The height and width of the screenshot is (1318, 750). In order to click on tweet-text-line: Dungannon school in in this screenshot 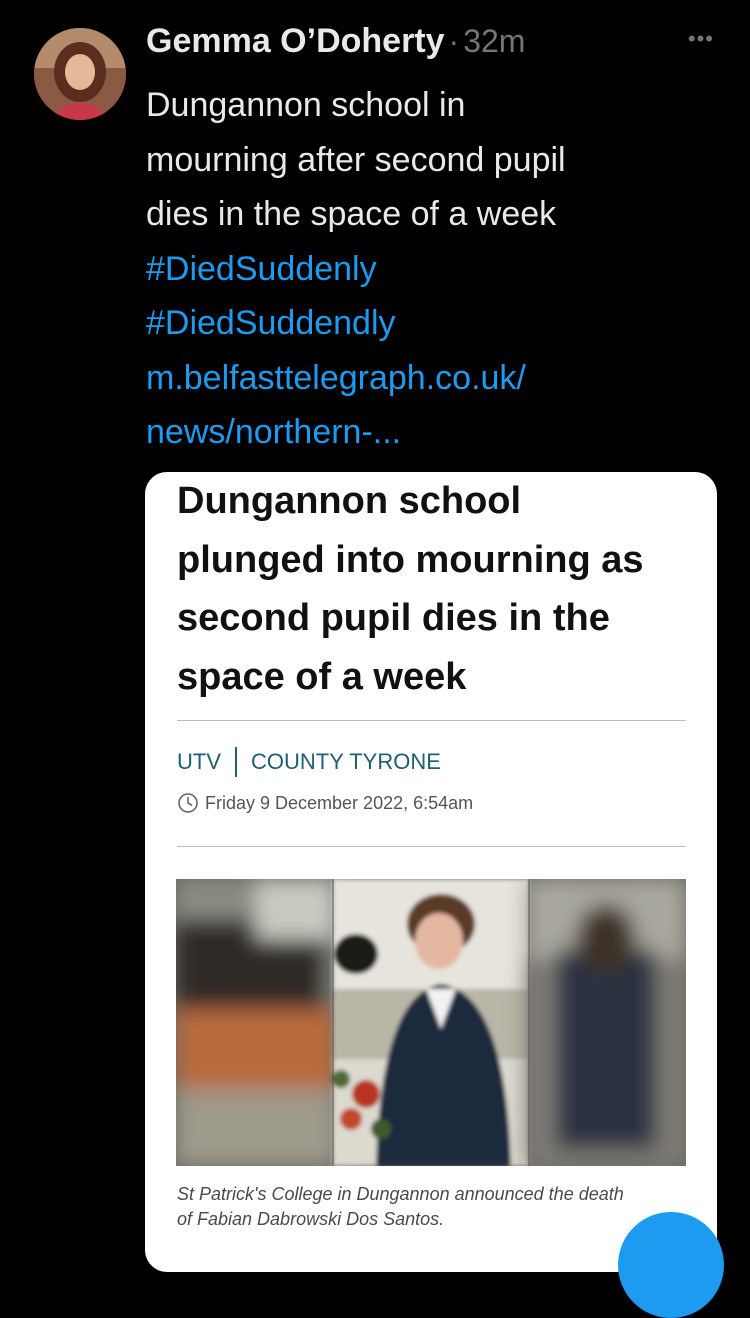, I will do `click(306, 105)`.